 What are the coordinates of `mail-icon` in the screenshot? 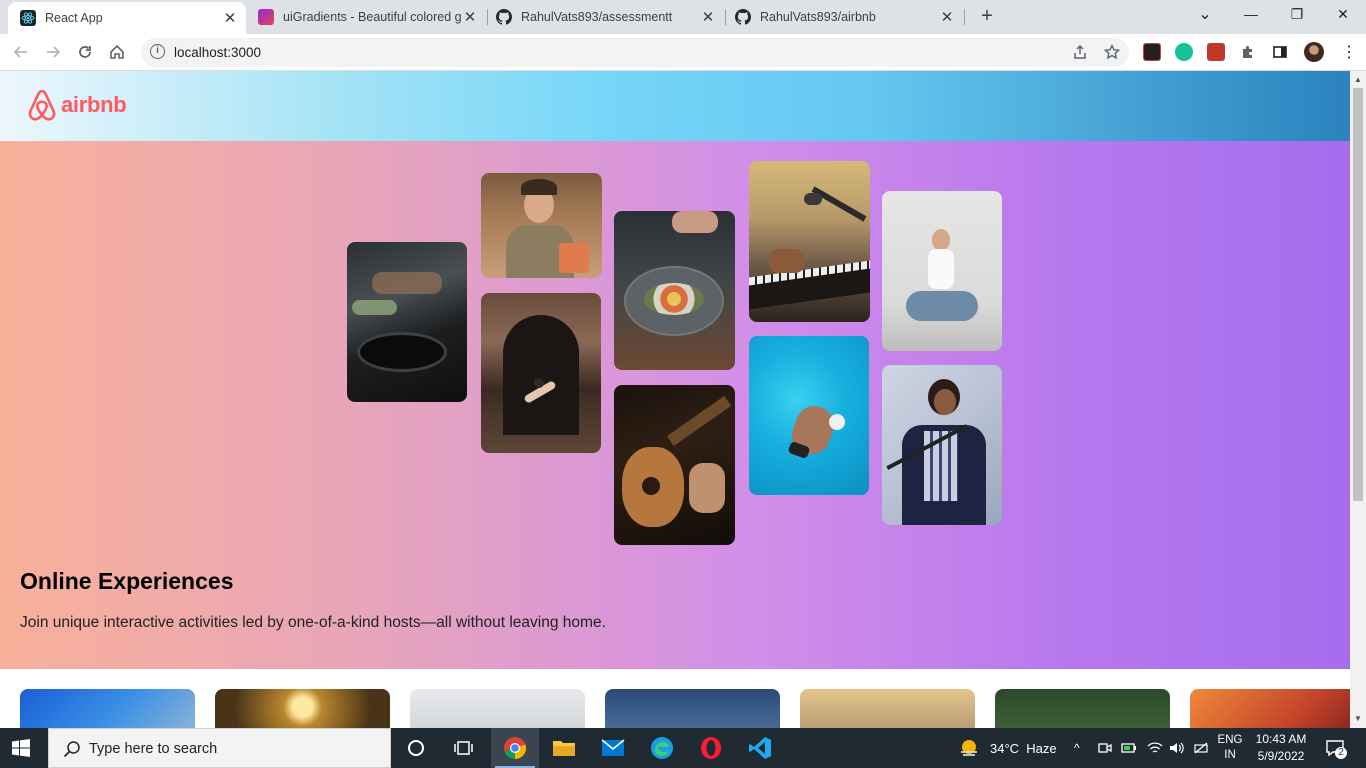 It's located at (613, 748).